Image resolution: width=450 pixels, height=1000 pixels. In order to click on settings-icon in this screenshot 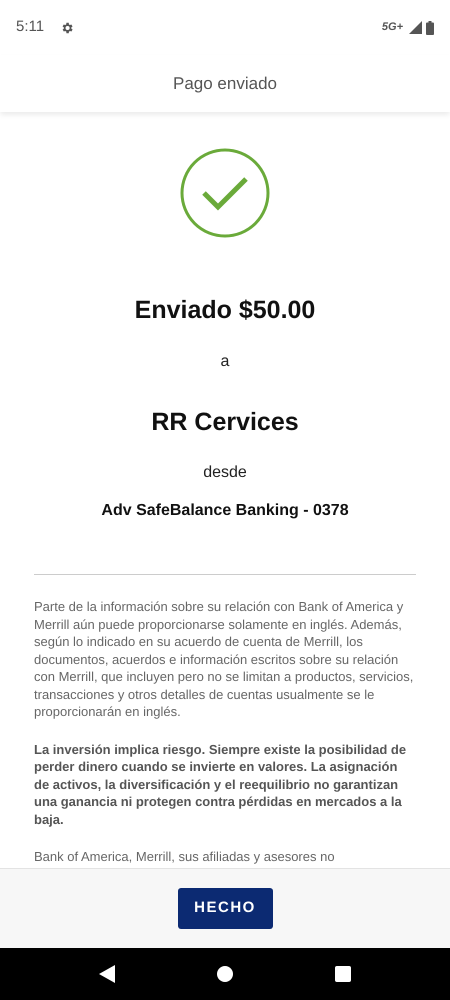, I will do `click(67, 27)`.